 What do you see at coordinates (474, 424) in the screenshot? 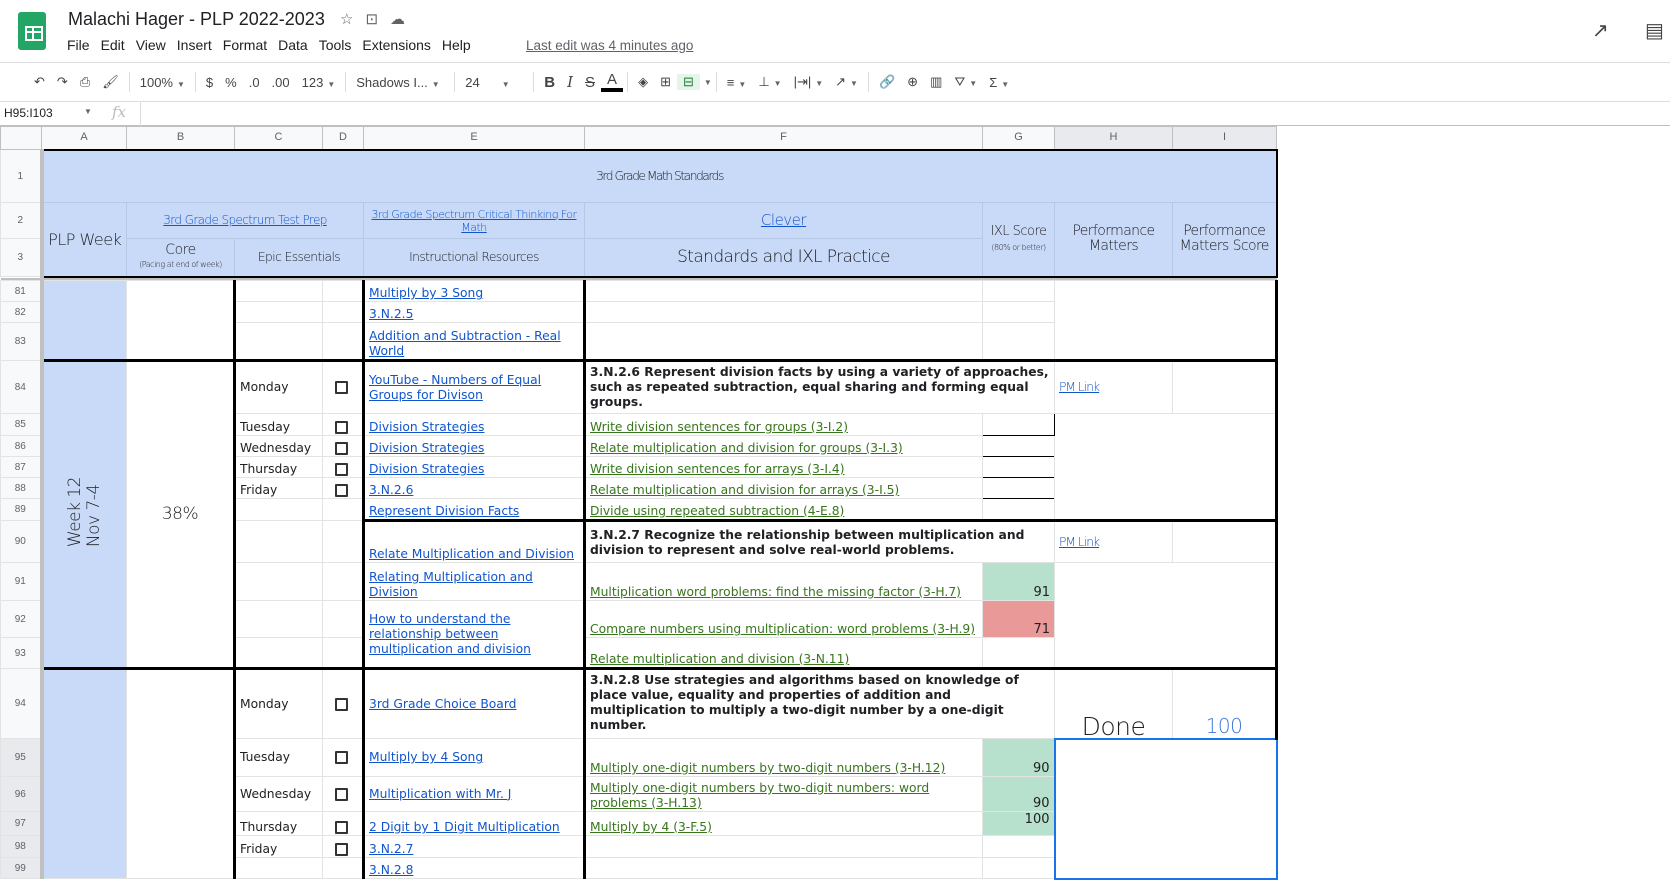
I see `resource-cell: Division Strategies` at bounding box center [474, 424].